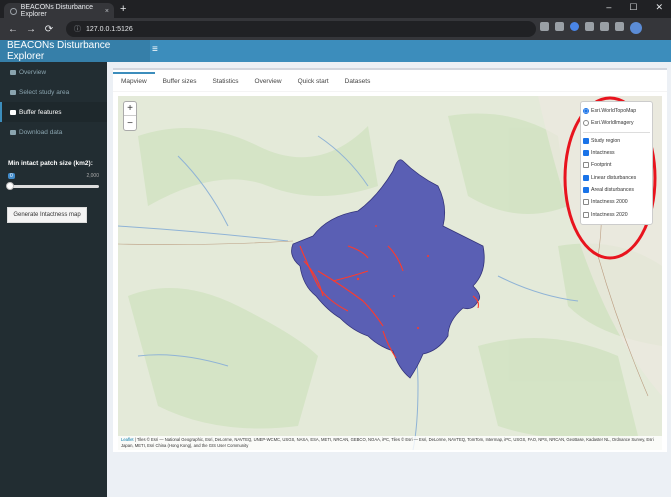 The image size is (671, 497). I want to click on tab-overview: Overview, so click(268, 84).